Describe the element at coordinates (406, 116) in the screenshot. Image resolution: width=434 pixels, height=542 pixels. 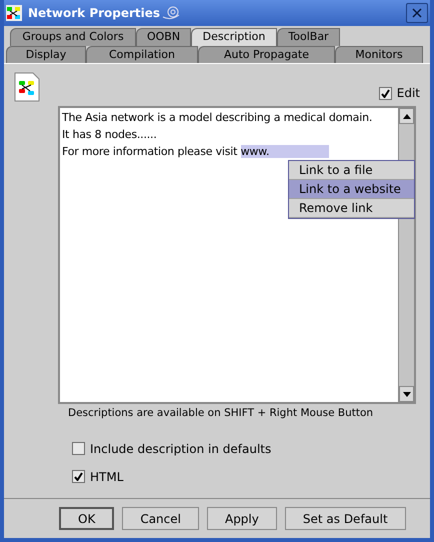
I see `up-arrow-icon` at that location.